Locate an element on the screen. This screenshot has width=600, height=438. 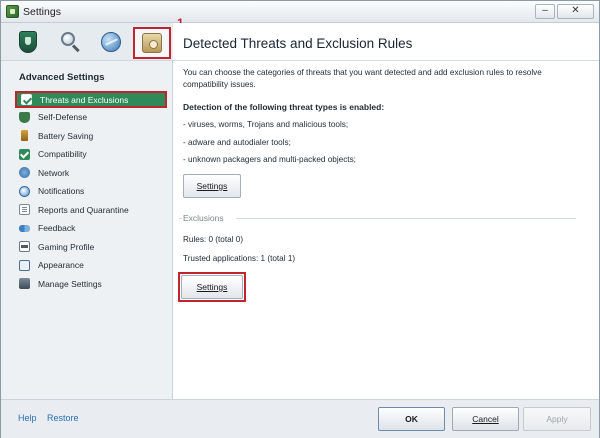
app-icon is located at coordinates (12, 11).